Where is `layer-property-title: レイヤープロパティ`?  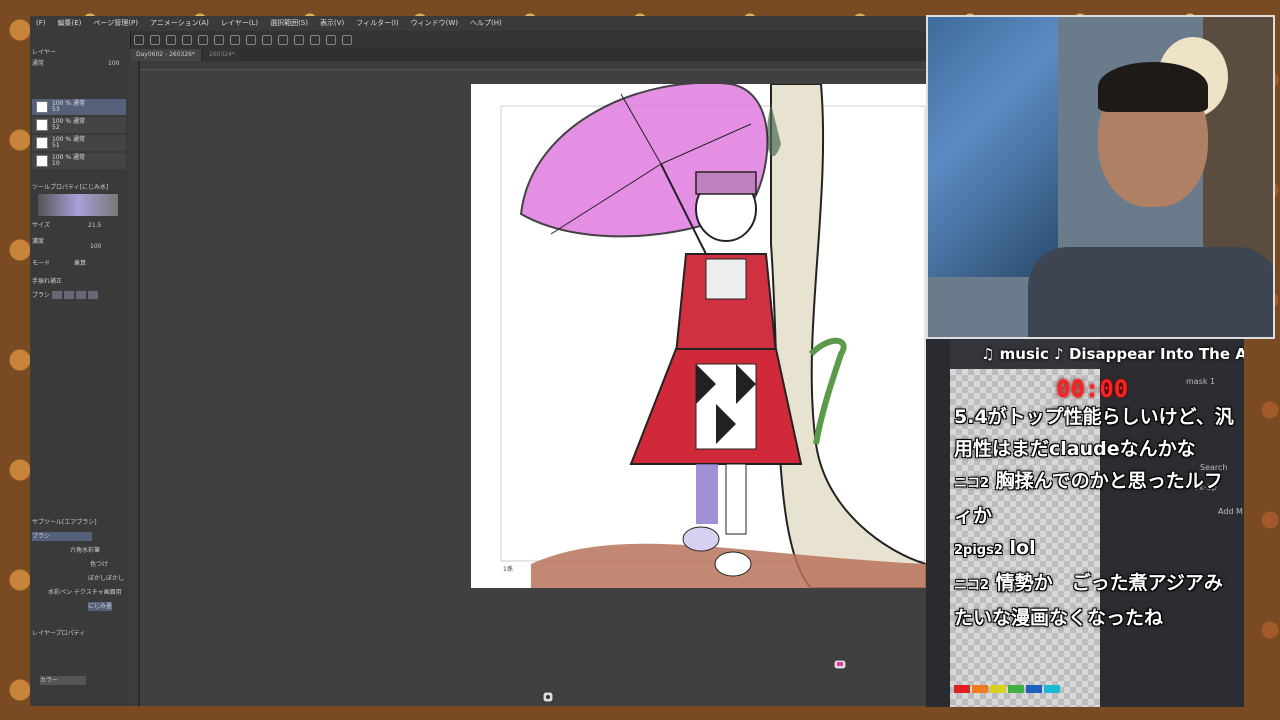 layer-property-title: レイヤープロパティ is located at coordinates (59, 633).